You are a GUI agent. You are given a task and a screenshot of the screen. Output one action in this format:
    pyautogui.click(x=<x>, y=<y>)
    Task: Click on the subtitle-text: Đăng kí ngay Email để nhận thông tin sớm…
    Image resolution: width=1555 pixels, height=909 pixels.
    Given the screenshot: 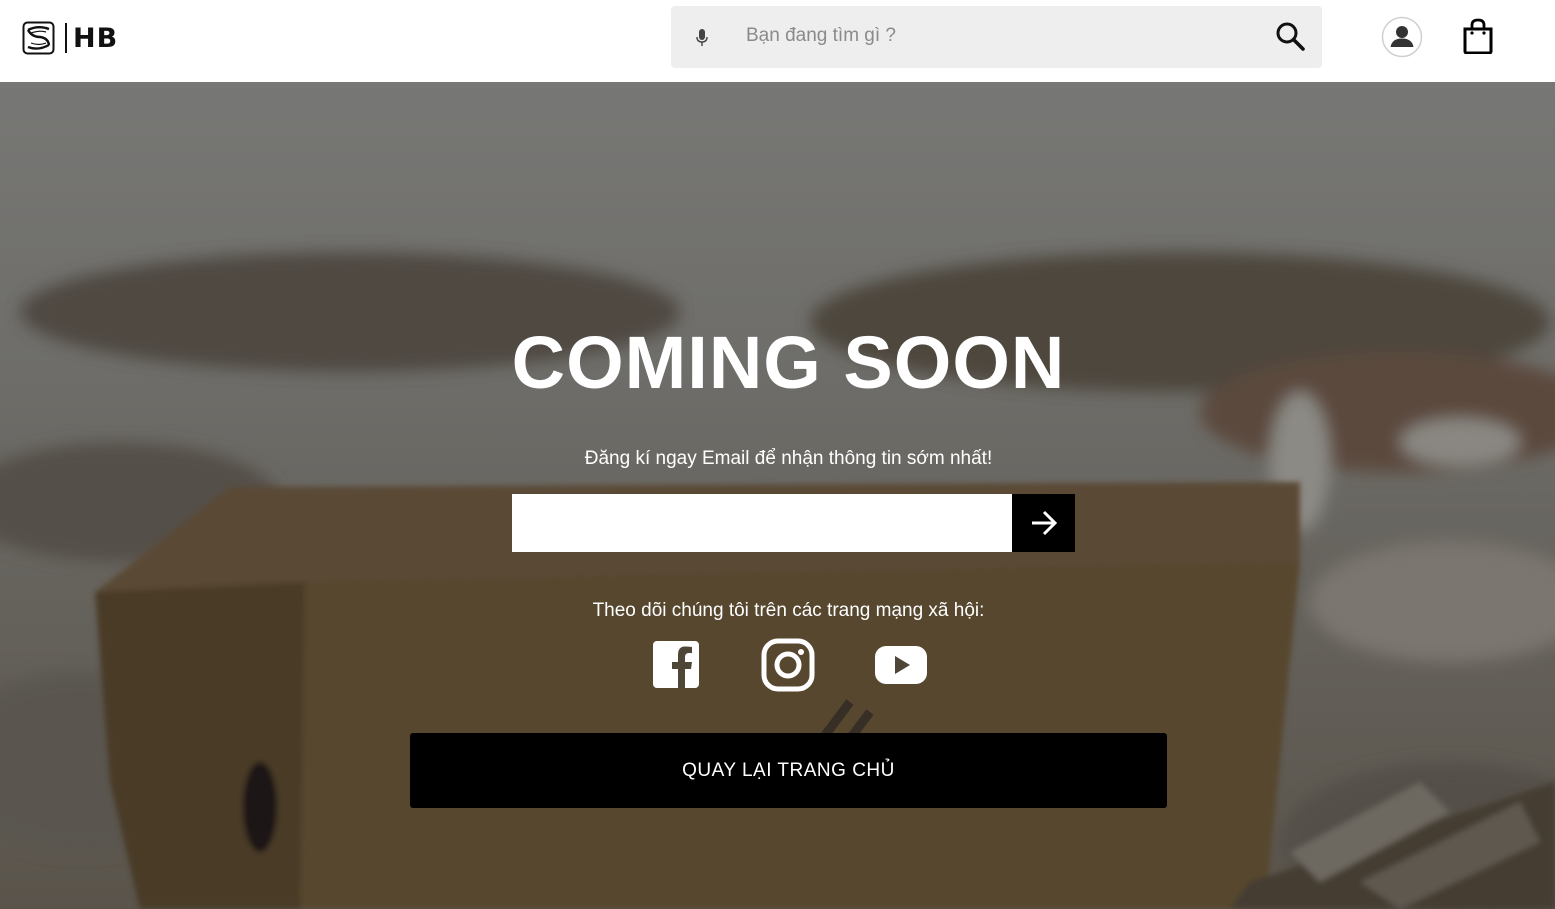 What is the action you would take?
    pyautogui.click(x=788, y=458)
    